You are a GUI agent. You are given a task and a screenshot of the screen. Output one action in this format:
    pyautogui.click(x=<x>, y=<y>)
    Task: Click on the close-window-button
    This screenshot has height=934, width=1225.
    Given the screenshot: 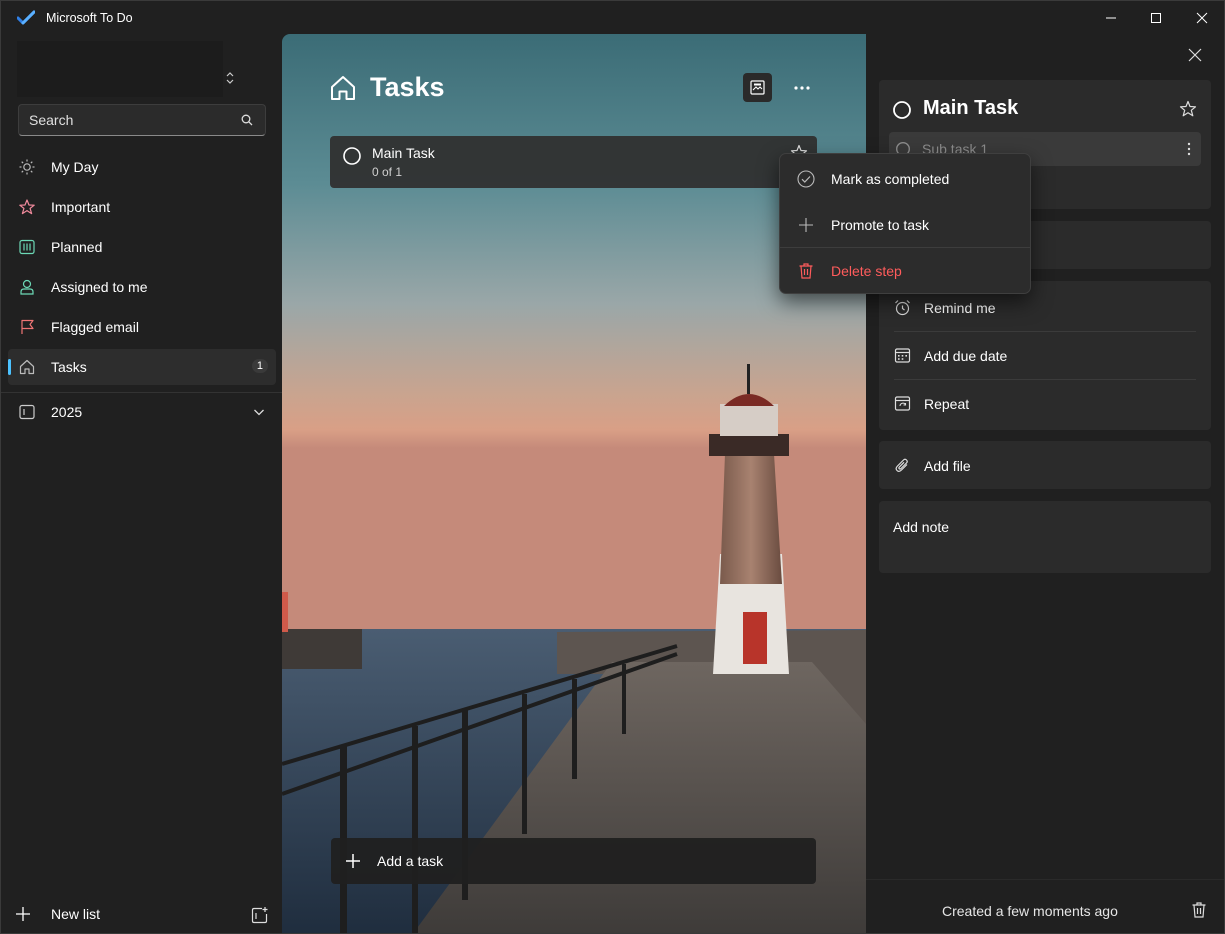 What is the action you would take?
    pyautogui.click(x=1201, y=18)
    